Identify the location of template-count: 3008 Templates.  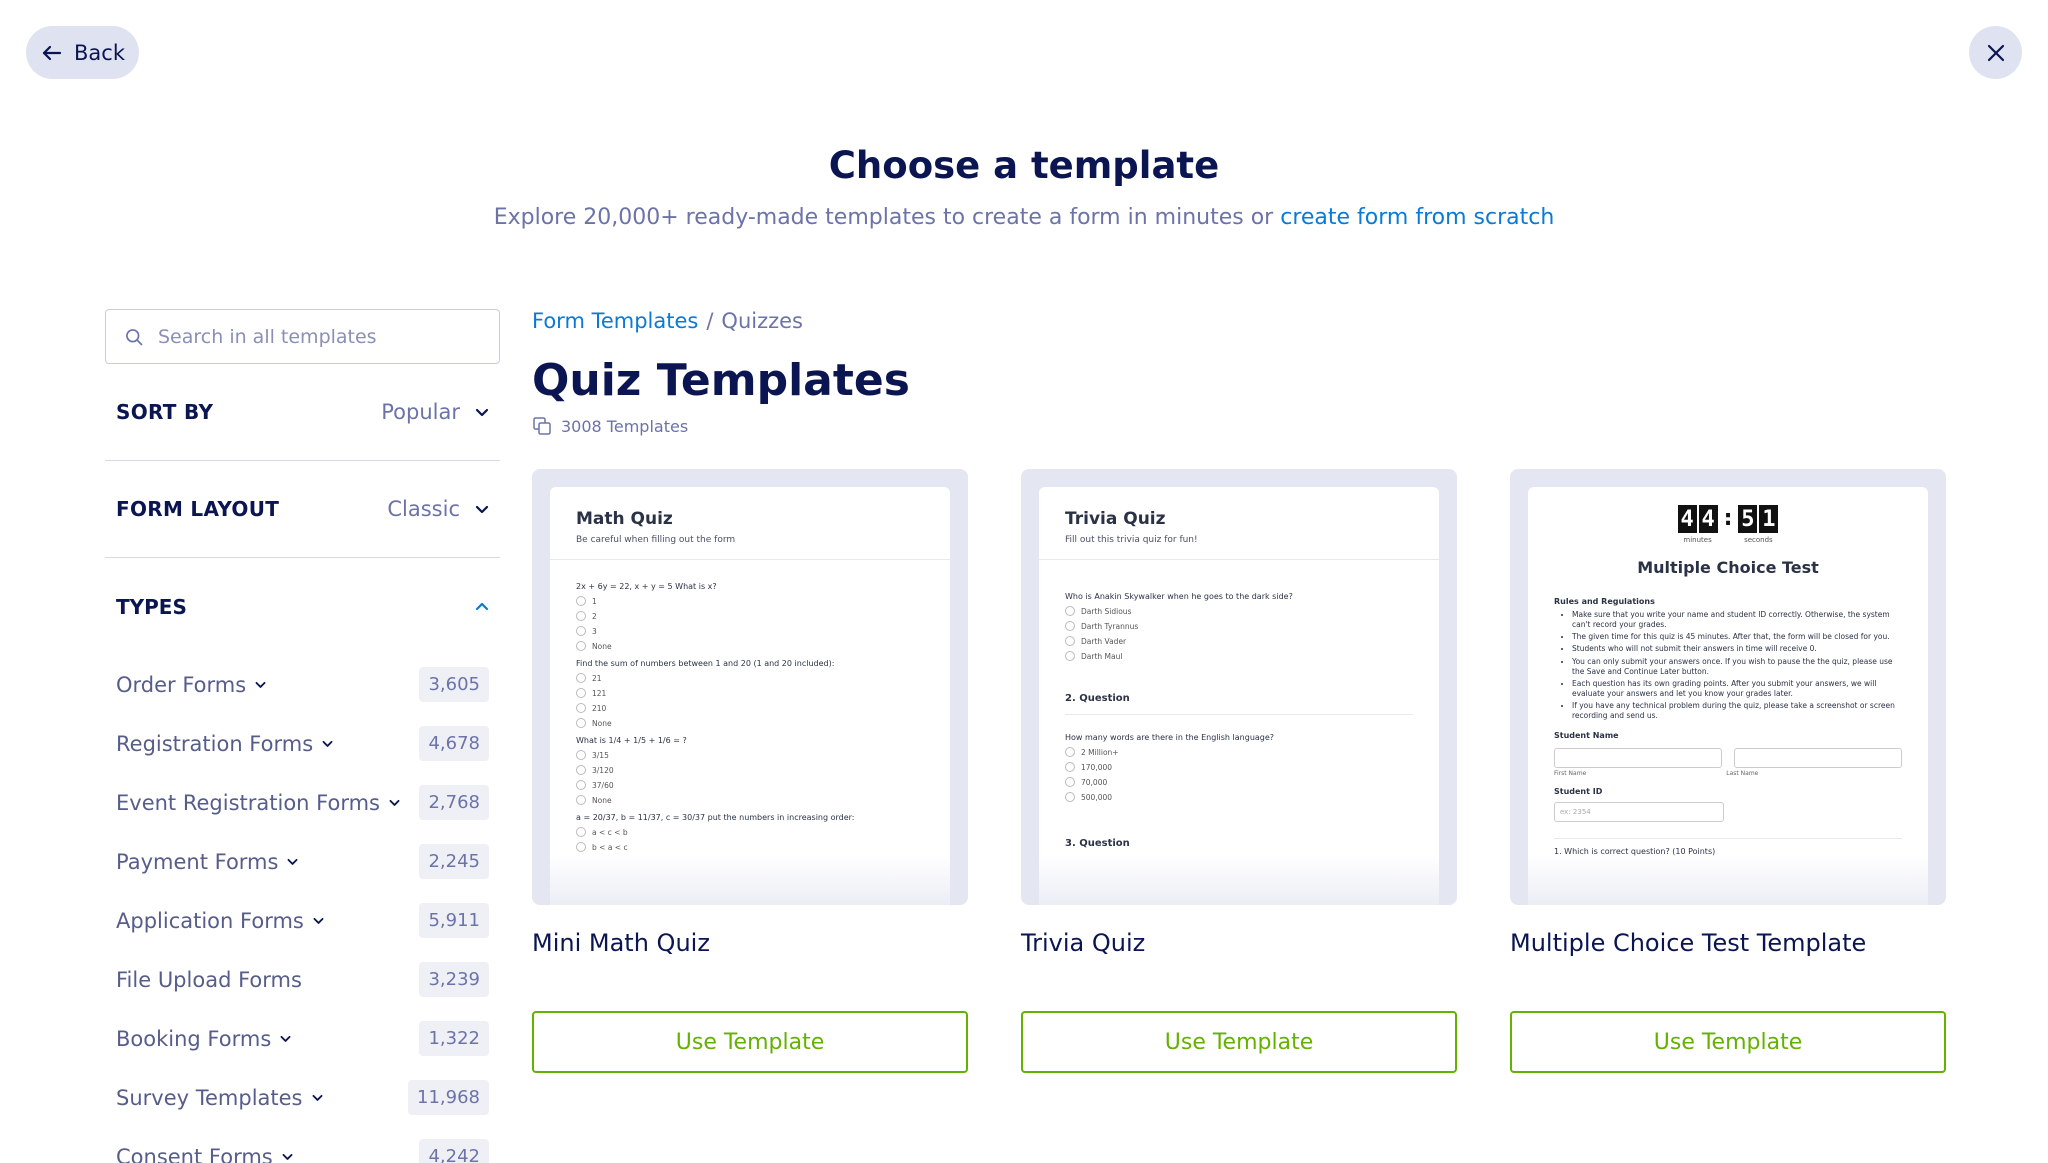
(1242, 426).